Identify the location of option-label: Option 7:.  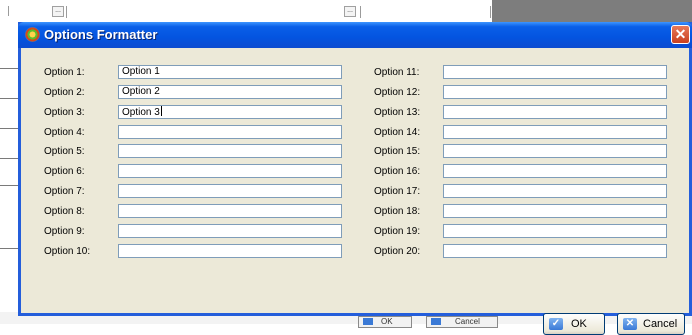
(64, 192).